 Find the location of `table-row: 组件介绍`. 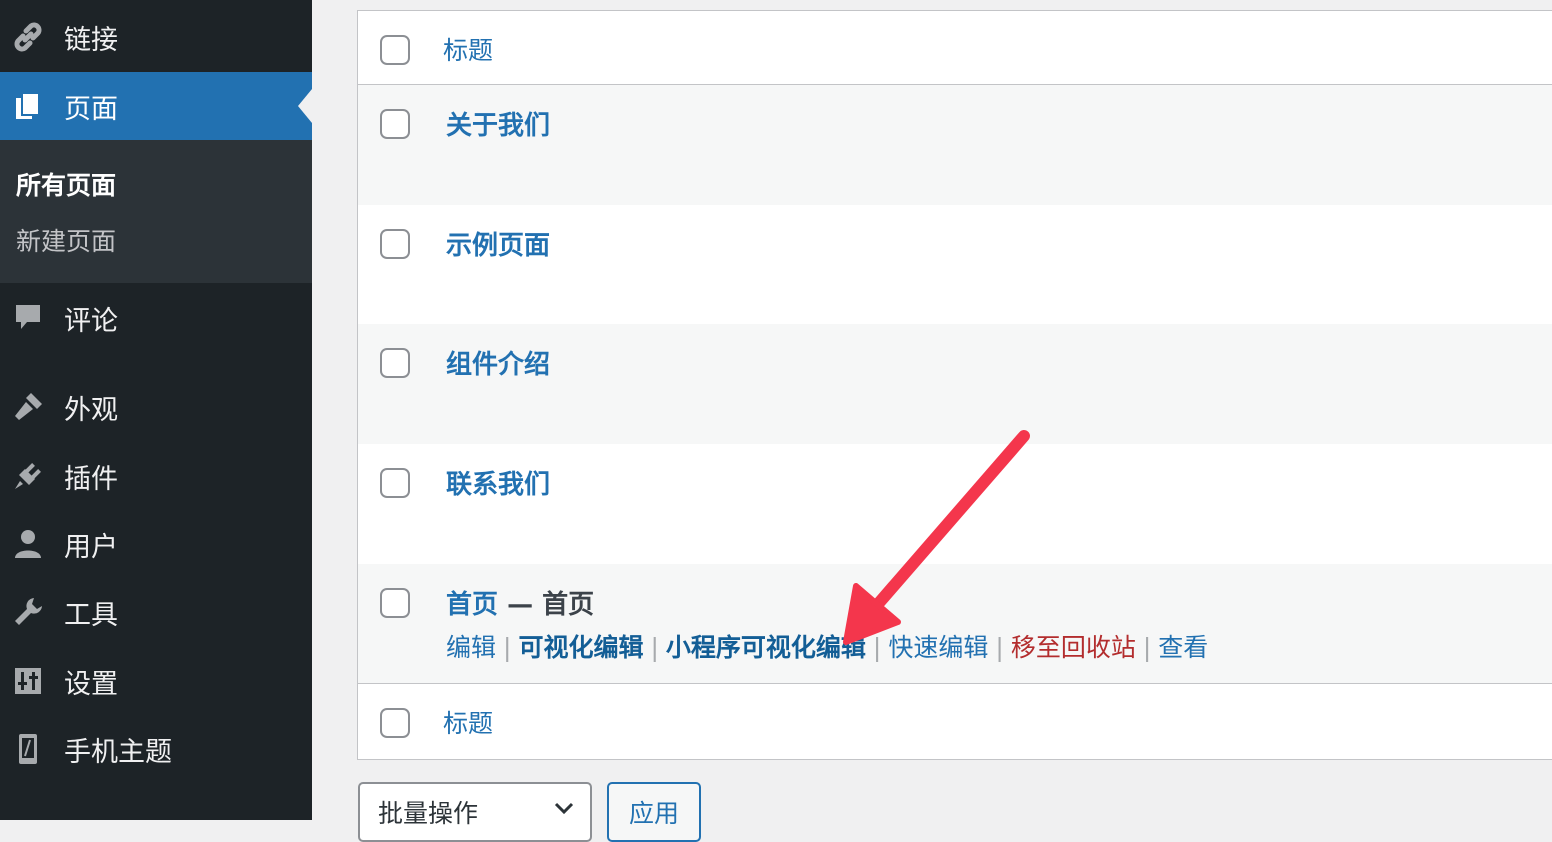

table-row: 组件介绍 is located at coordinates (955, 384).